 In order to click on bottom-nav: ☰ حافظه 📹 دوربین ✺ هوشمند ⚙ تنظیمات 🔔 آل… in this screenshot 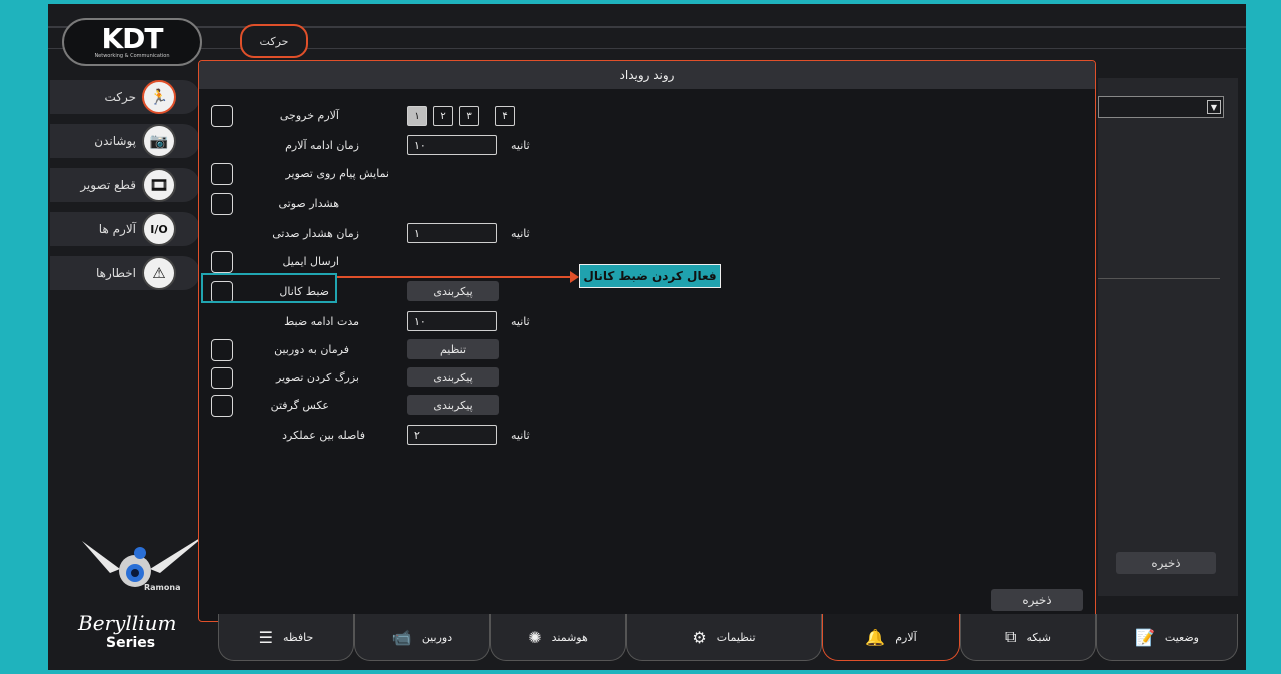, I will do `click(728, 639)`.